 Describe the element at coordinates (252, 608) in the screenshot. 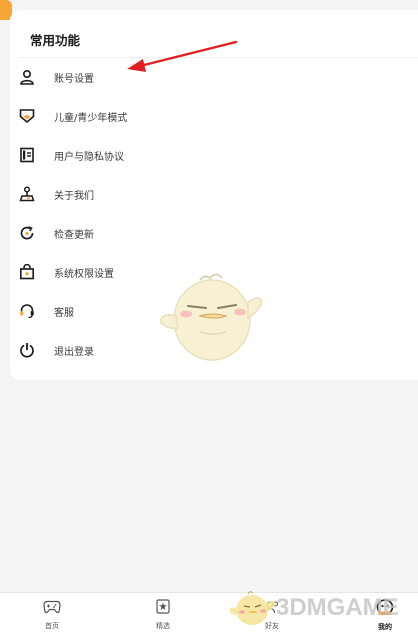

I see `watermark-mascot` at that location.